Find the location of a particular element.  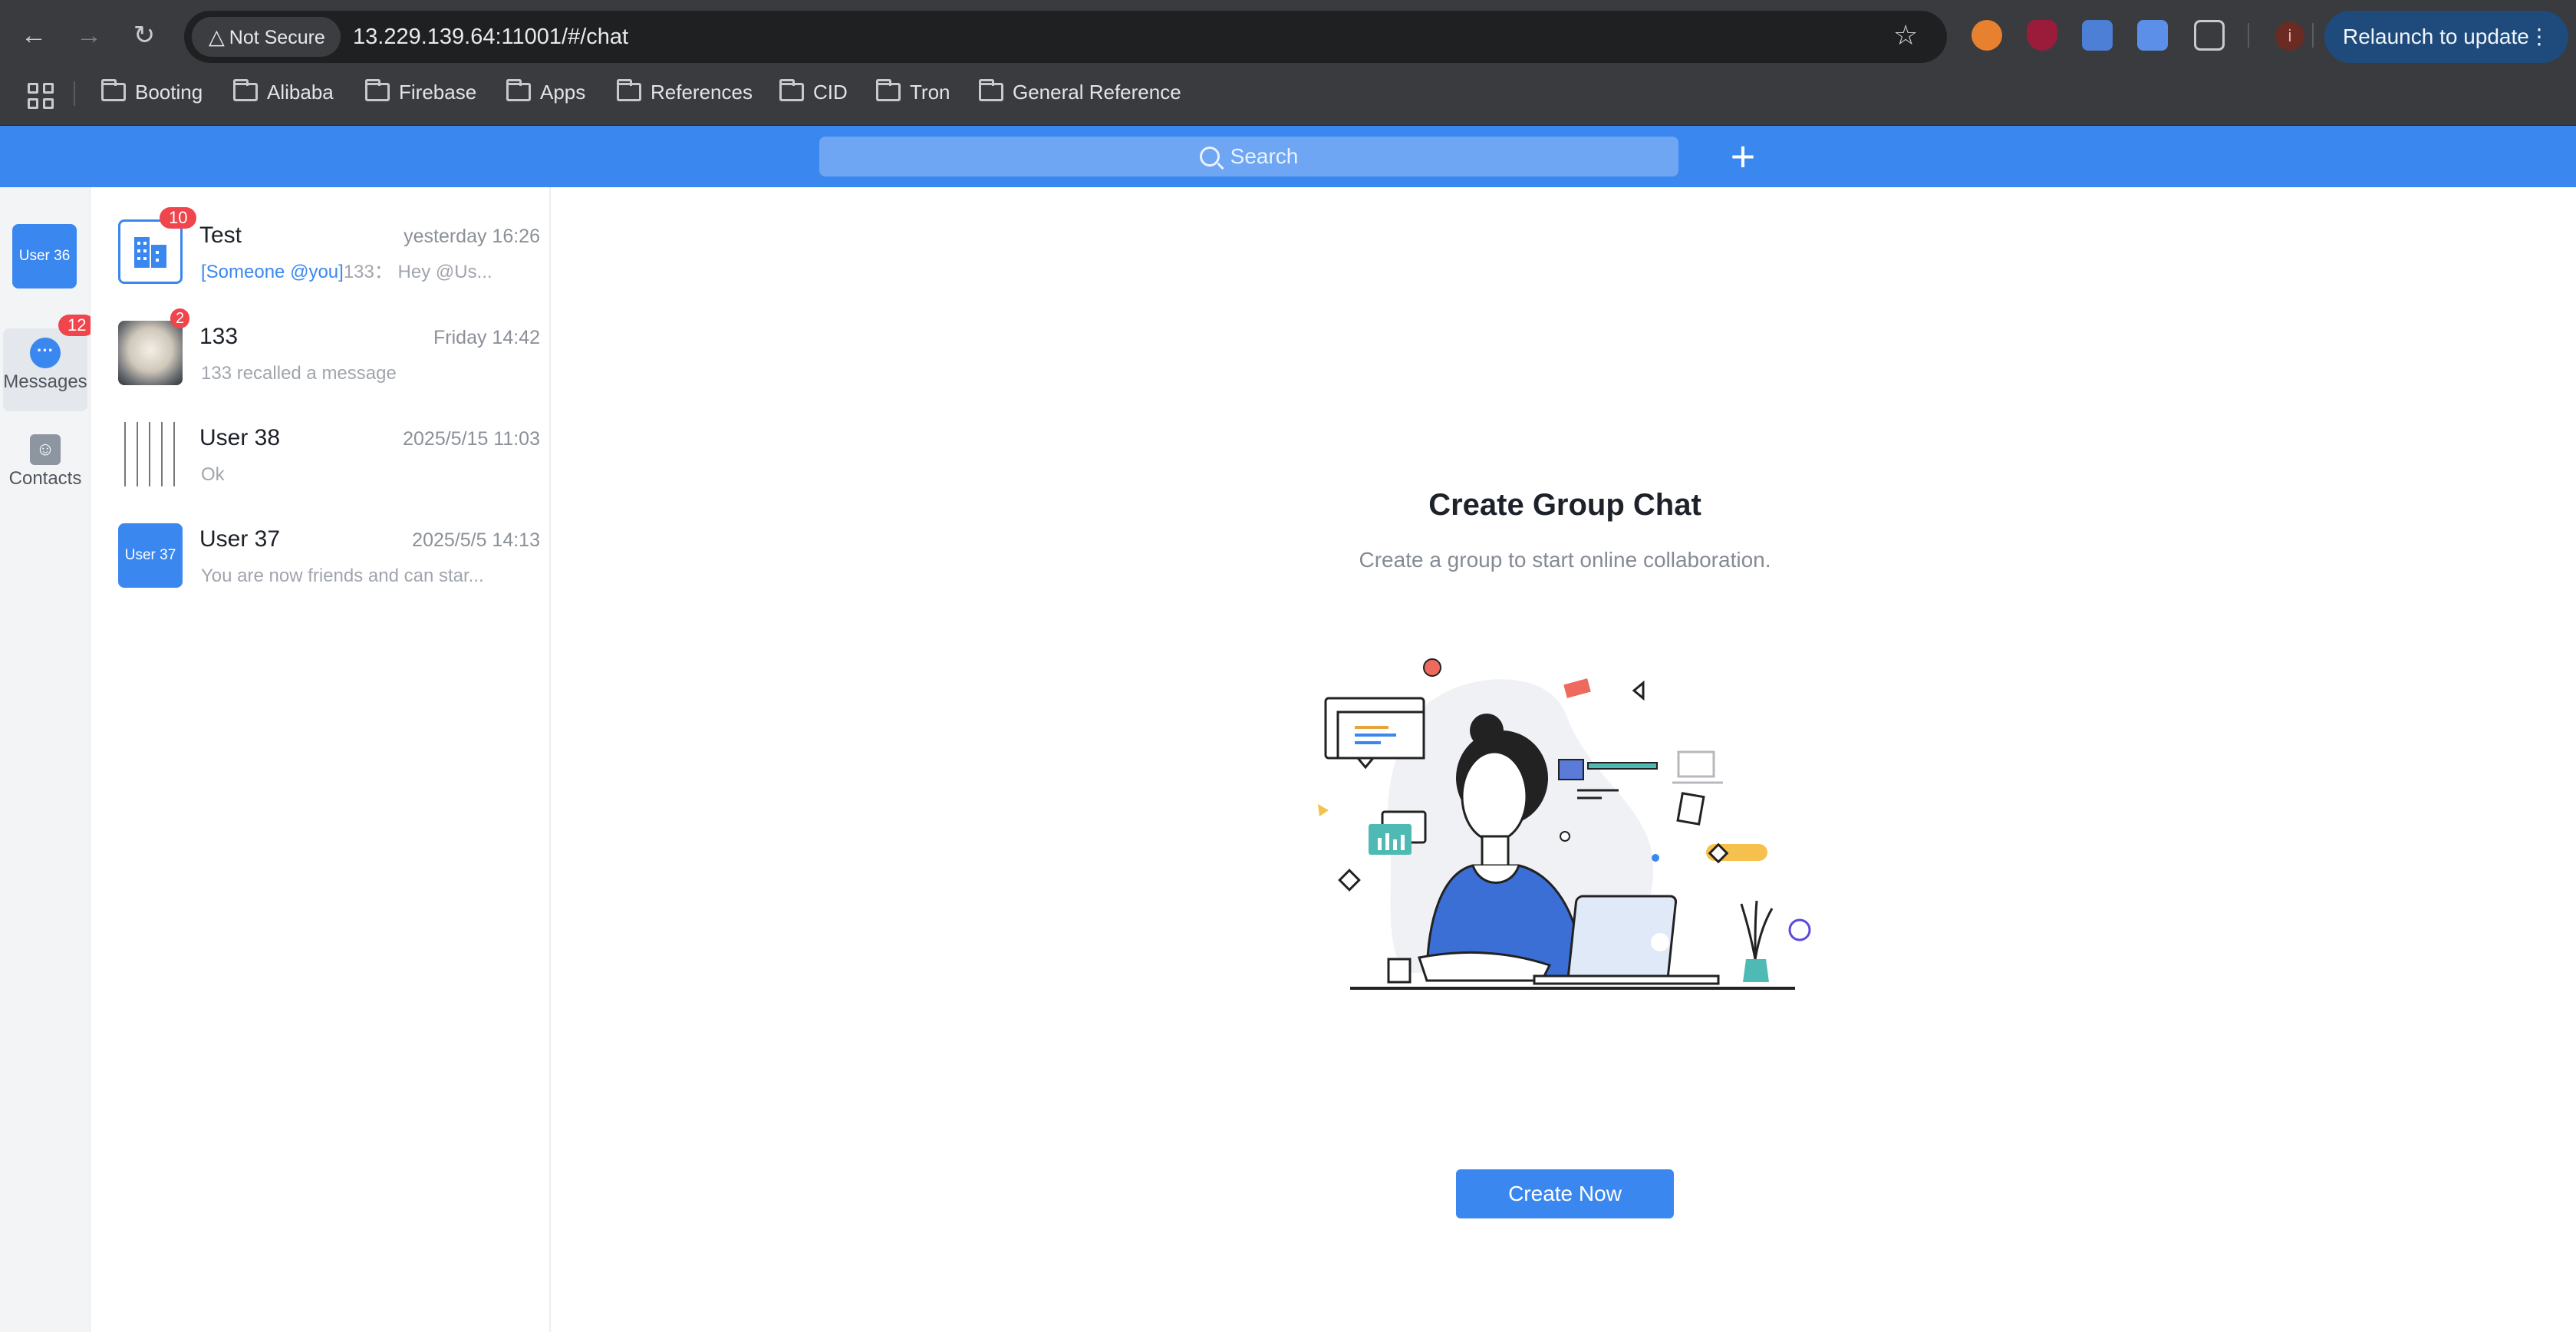

profile-avatar: i is located at coordinates (2289, 36).